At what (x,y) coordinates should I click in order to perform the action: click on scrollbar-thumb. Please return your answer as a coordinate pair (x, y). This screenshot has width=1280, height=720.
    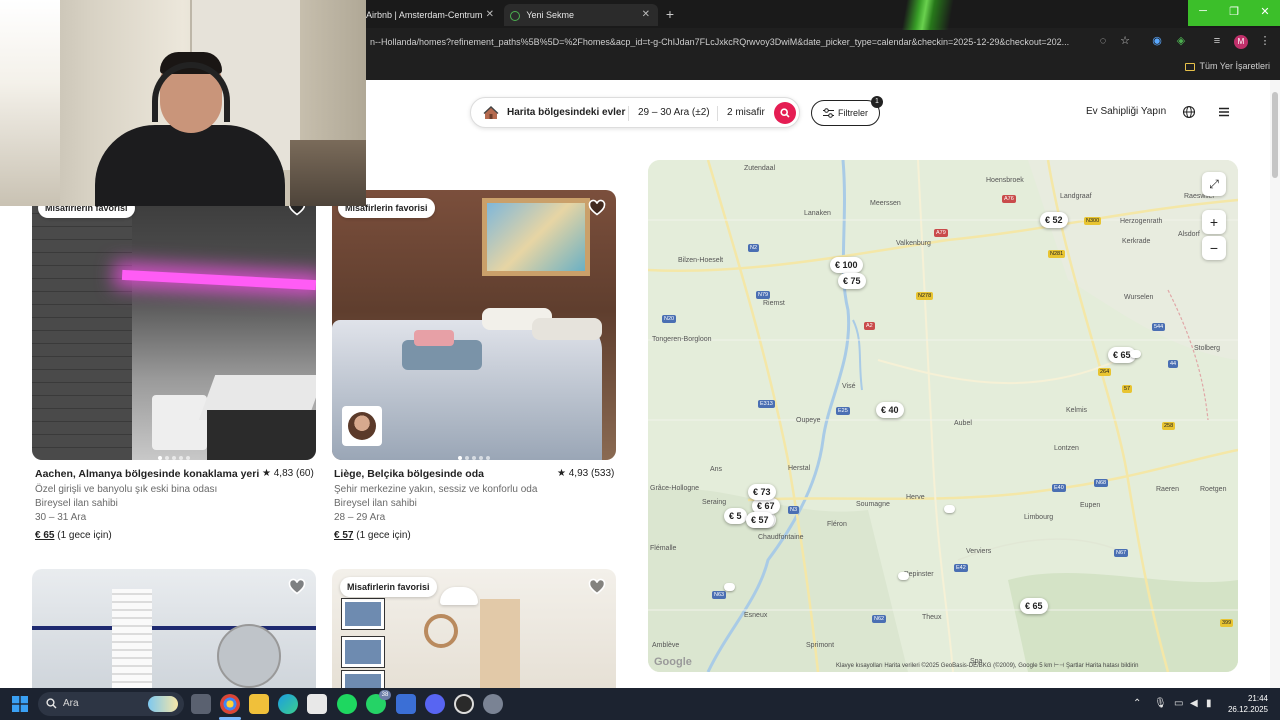
    Looking at the image, I should click on (1275, 135).